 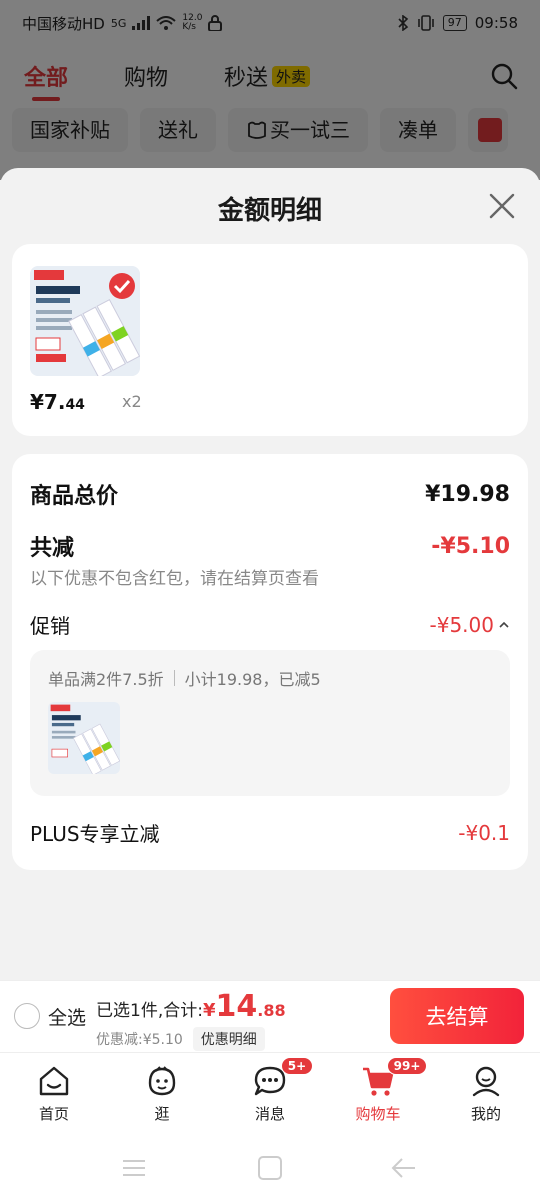 I want to click on nav-label-profile: 我的, so click(x=485, y=1114).